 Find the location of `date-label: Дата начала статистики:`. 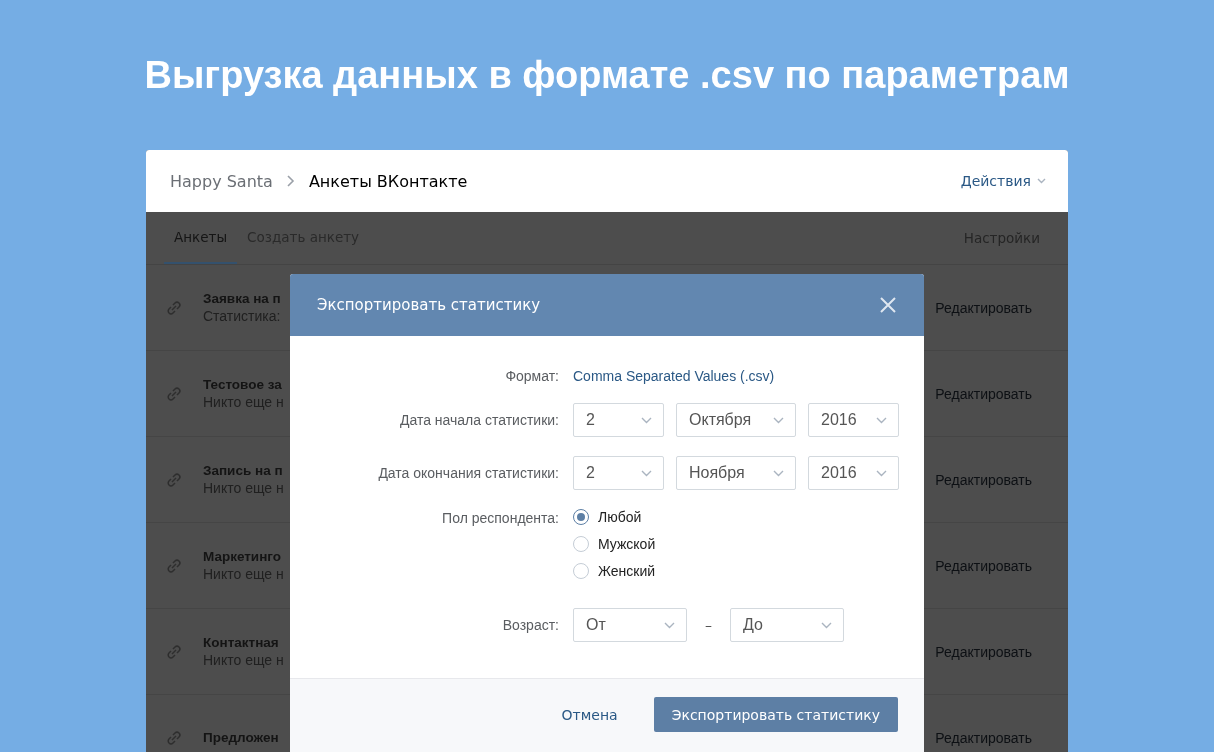

date-label: Дата начала статистики: is located at coordinates (478, 420).